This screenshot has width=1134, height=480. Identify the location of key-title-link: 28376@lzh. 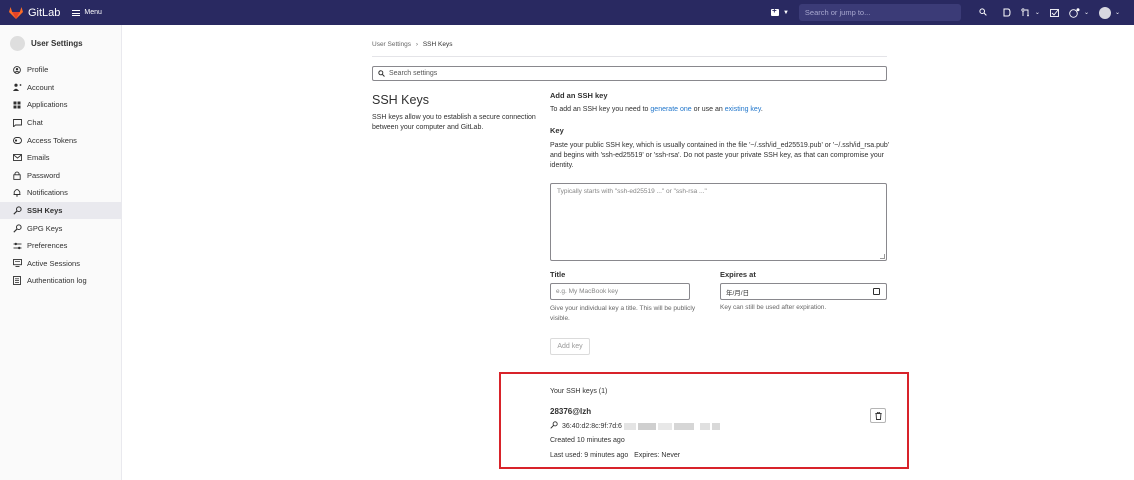
(570, 411).